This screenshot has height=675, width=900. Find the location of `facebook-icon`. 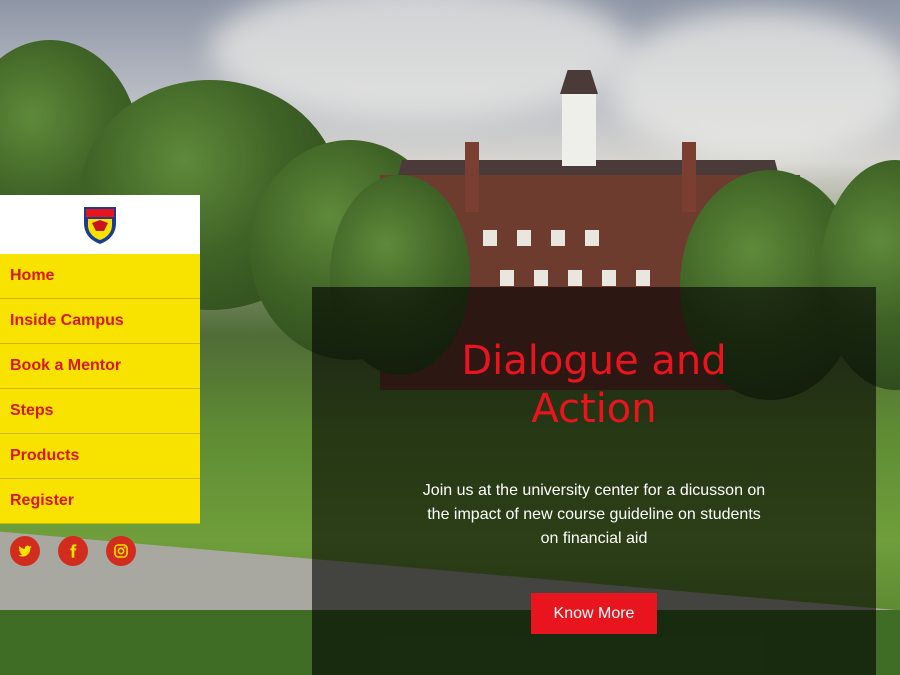

facebook-icon is located at coordinates (73, 551).